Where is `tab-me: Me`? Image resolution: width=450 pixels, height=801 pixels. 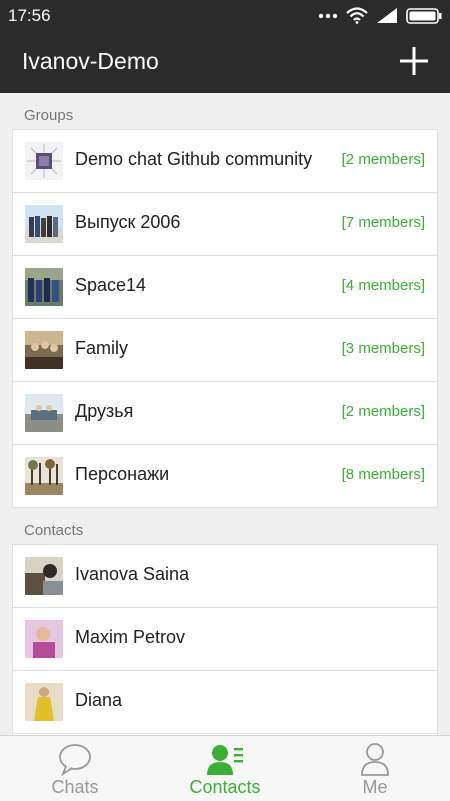 tab-me: Me is located at coordinates (375, 768).